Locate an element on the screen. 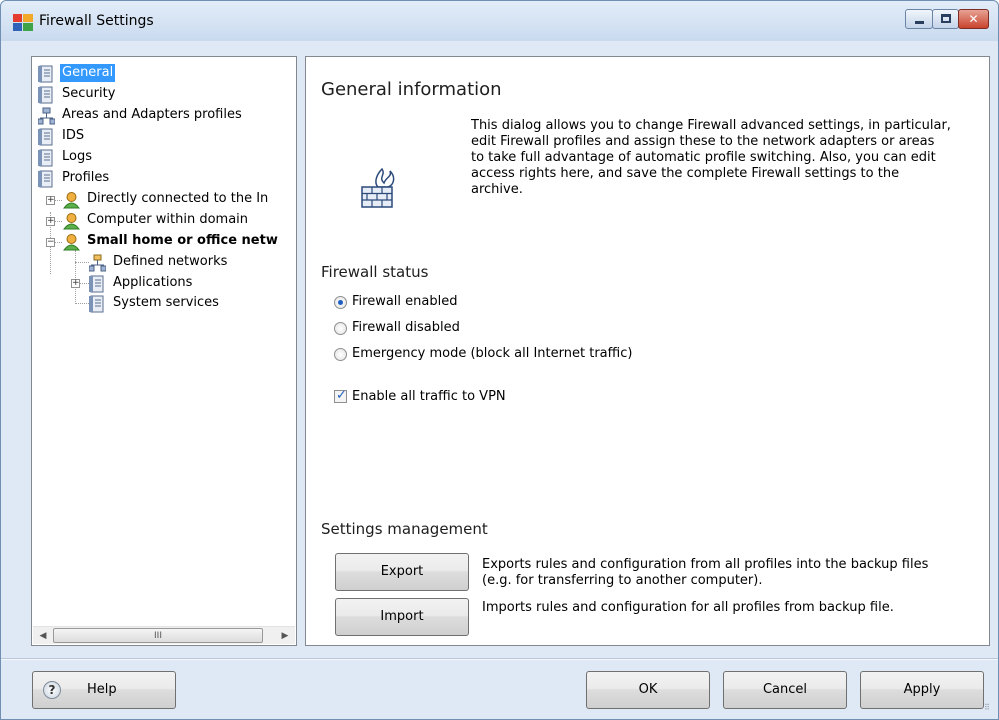 The height and width of the screenshot is (720, 999). scroll-thumb: III is located at coordinates (158, 635).